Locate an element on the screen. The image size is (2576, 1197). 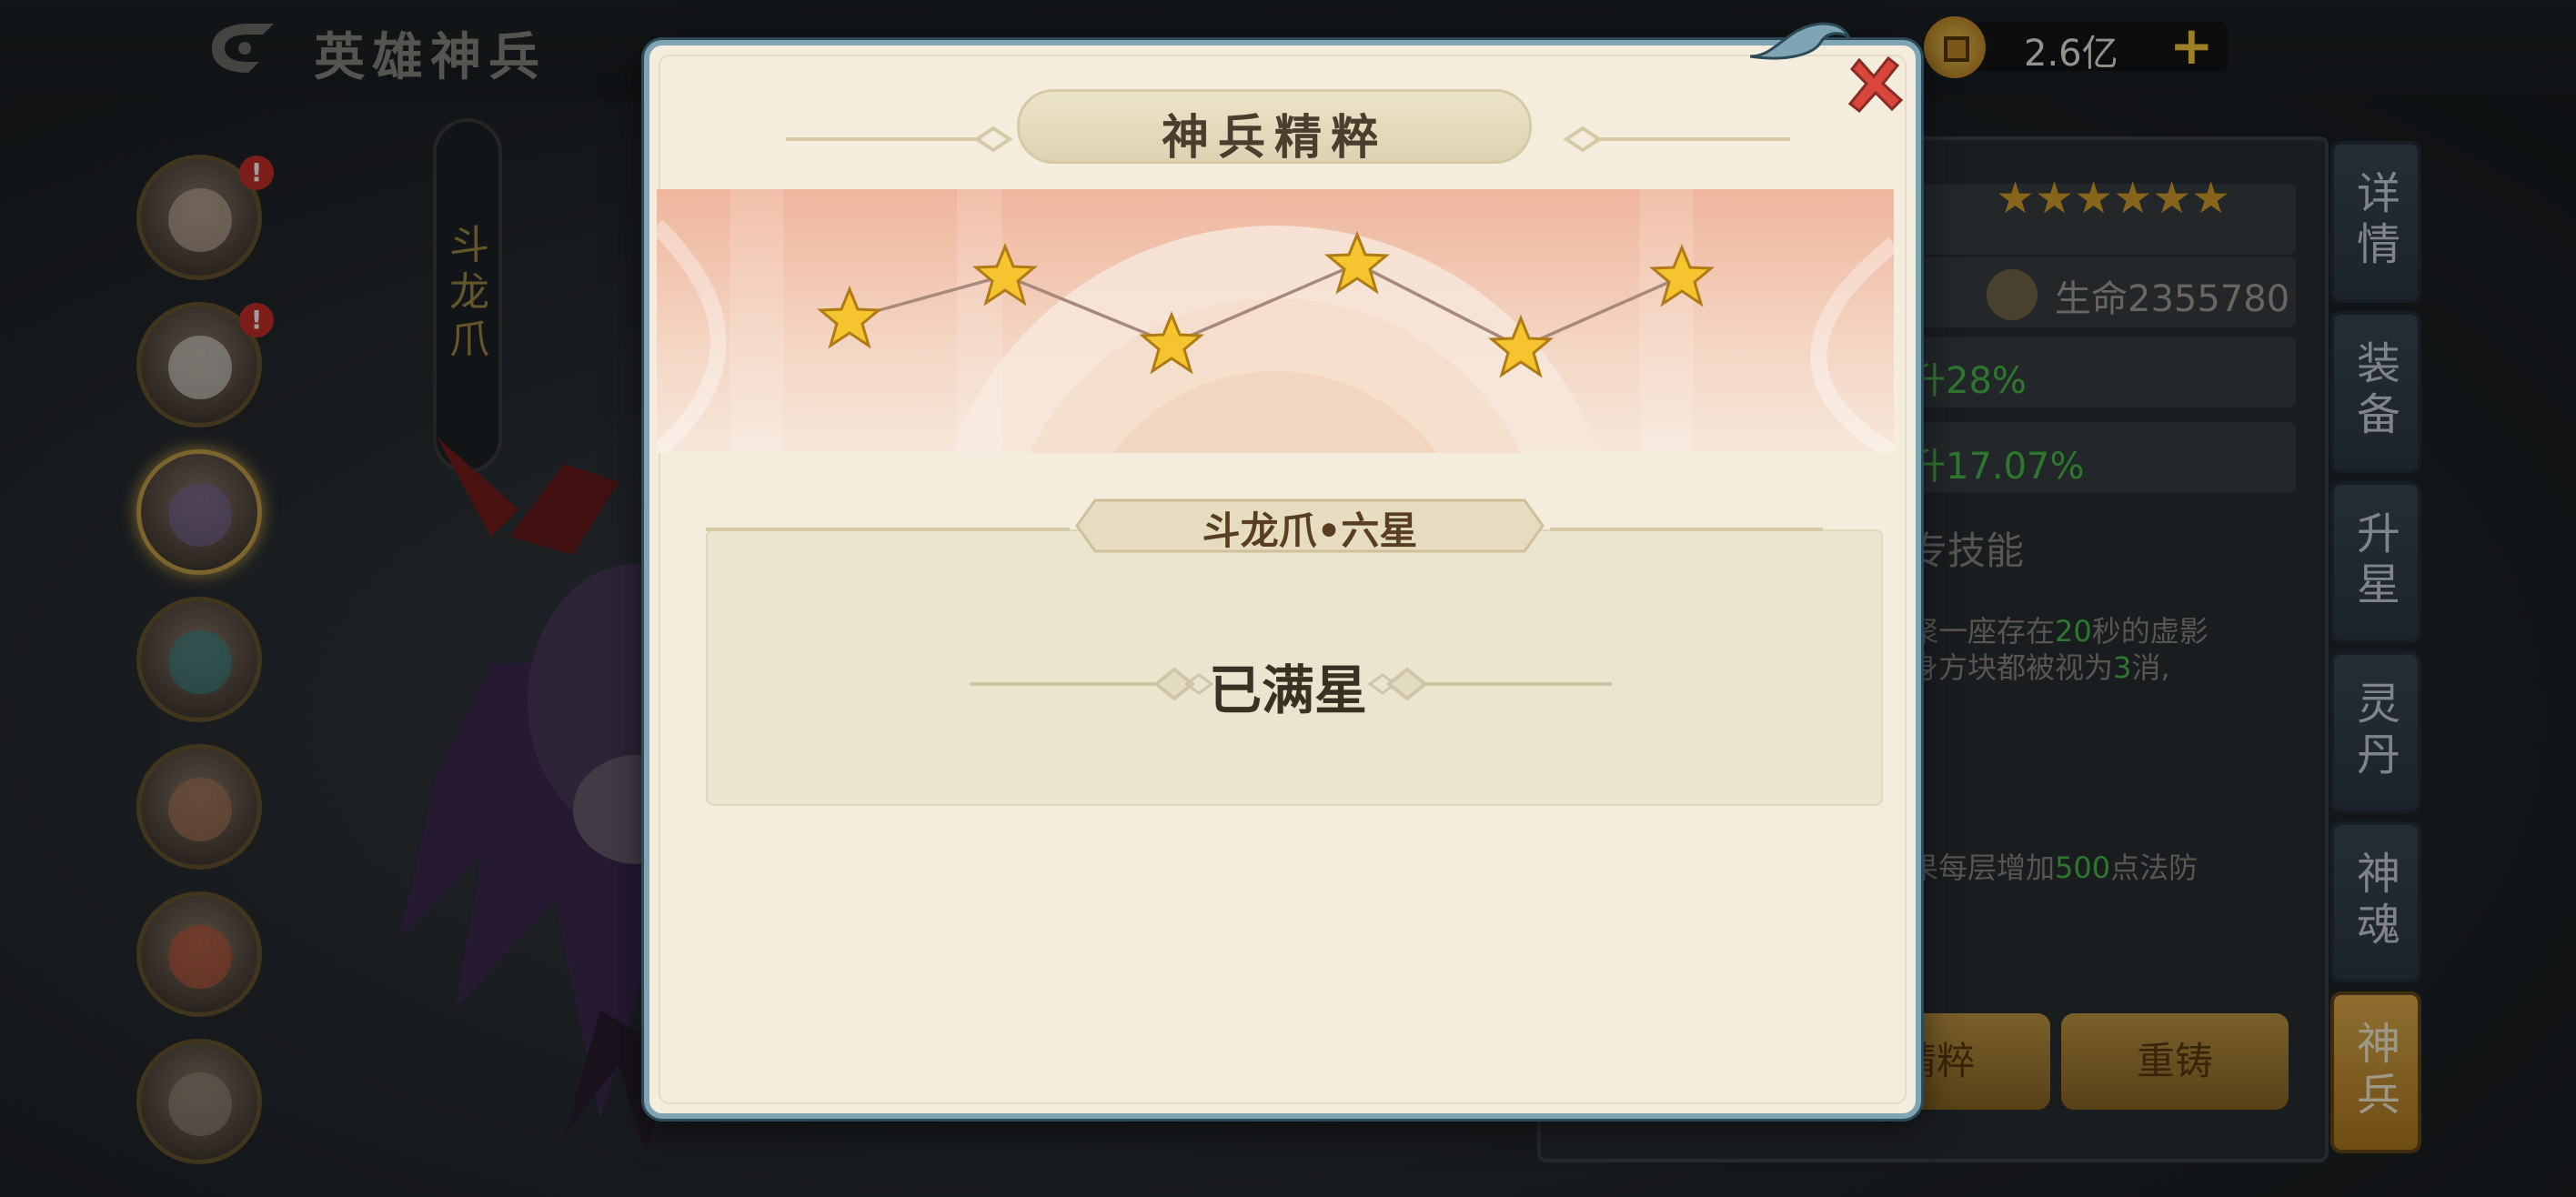
stage-right-line is located at coordinates (1686, 529).